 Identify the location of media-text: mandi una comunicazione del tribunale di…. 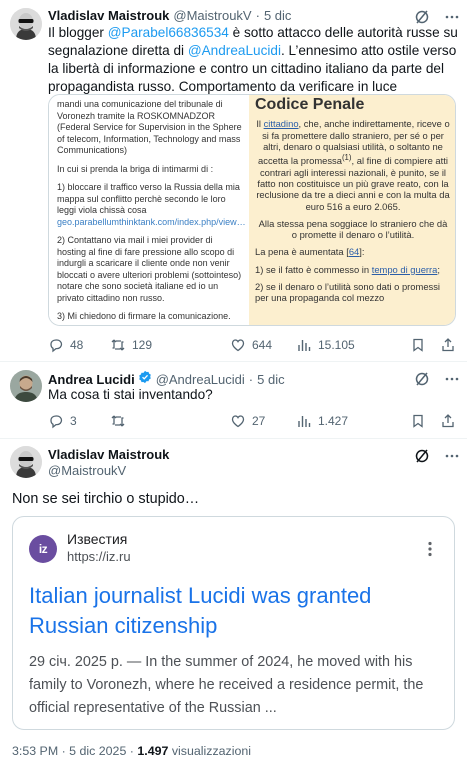
(149, 127).